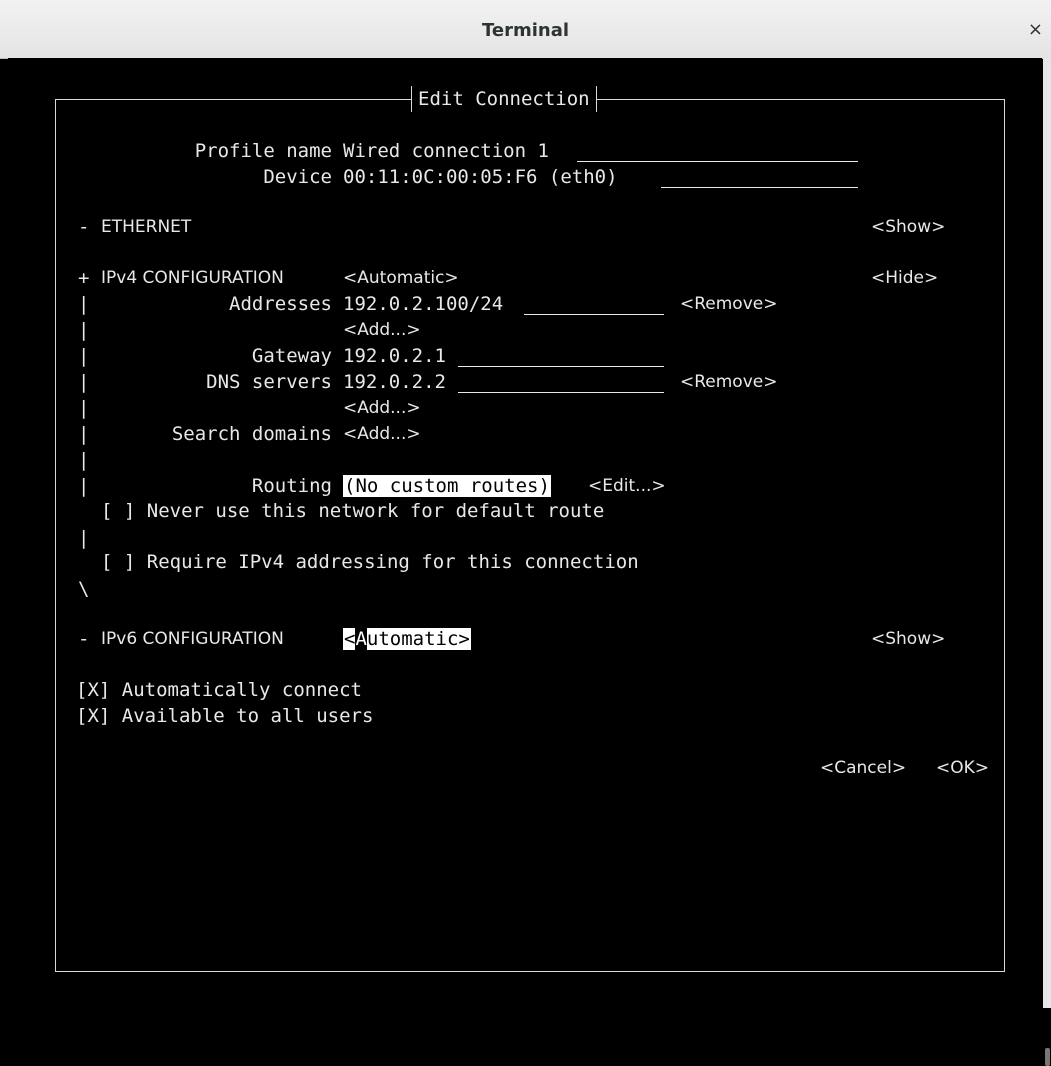 This screenshot has height=1066, width=1051. Describe the element at coordinates (192, 639) in the screenshot. I see `ipv6-section-label: IPv6 CONFIGURATION` at that location.